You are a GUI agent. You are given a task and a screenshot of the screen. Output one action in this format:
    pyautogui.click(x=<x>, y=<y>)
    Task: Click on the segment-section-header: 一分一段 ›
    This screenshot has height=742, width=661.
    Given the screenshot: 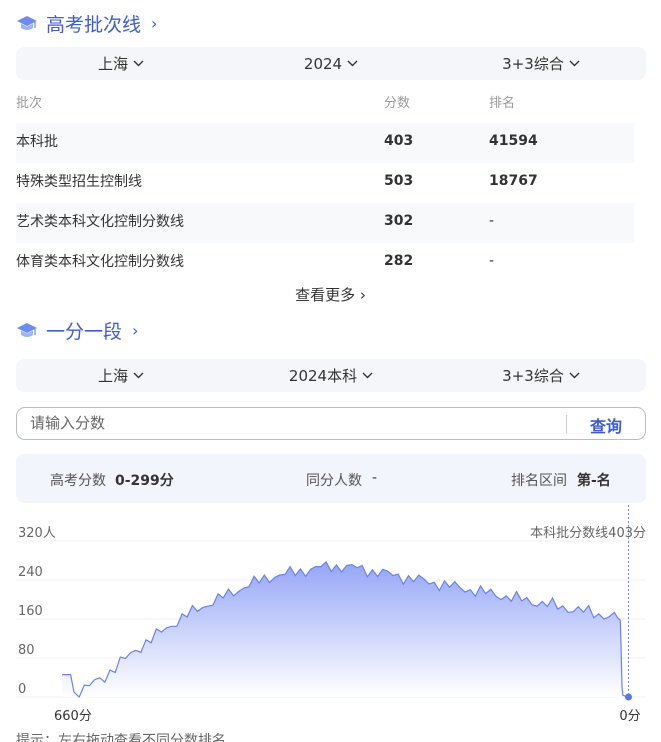 What is the action you would take?
    pyautogui.click(x=77, y=330)
    